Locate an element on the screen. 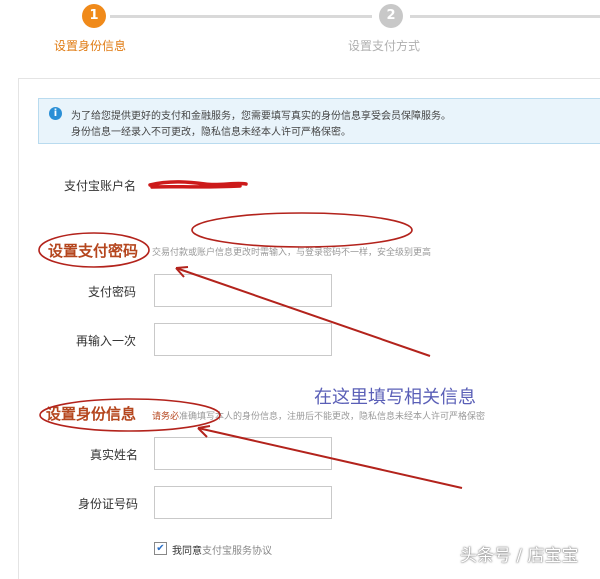  arrow-line-lower is located at coordinates (330, 458).